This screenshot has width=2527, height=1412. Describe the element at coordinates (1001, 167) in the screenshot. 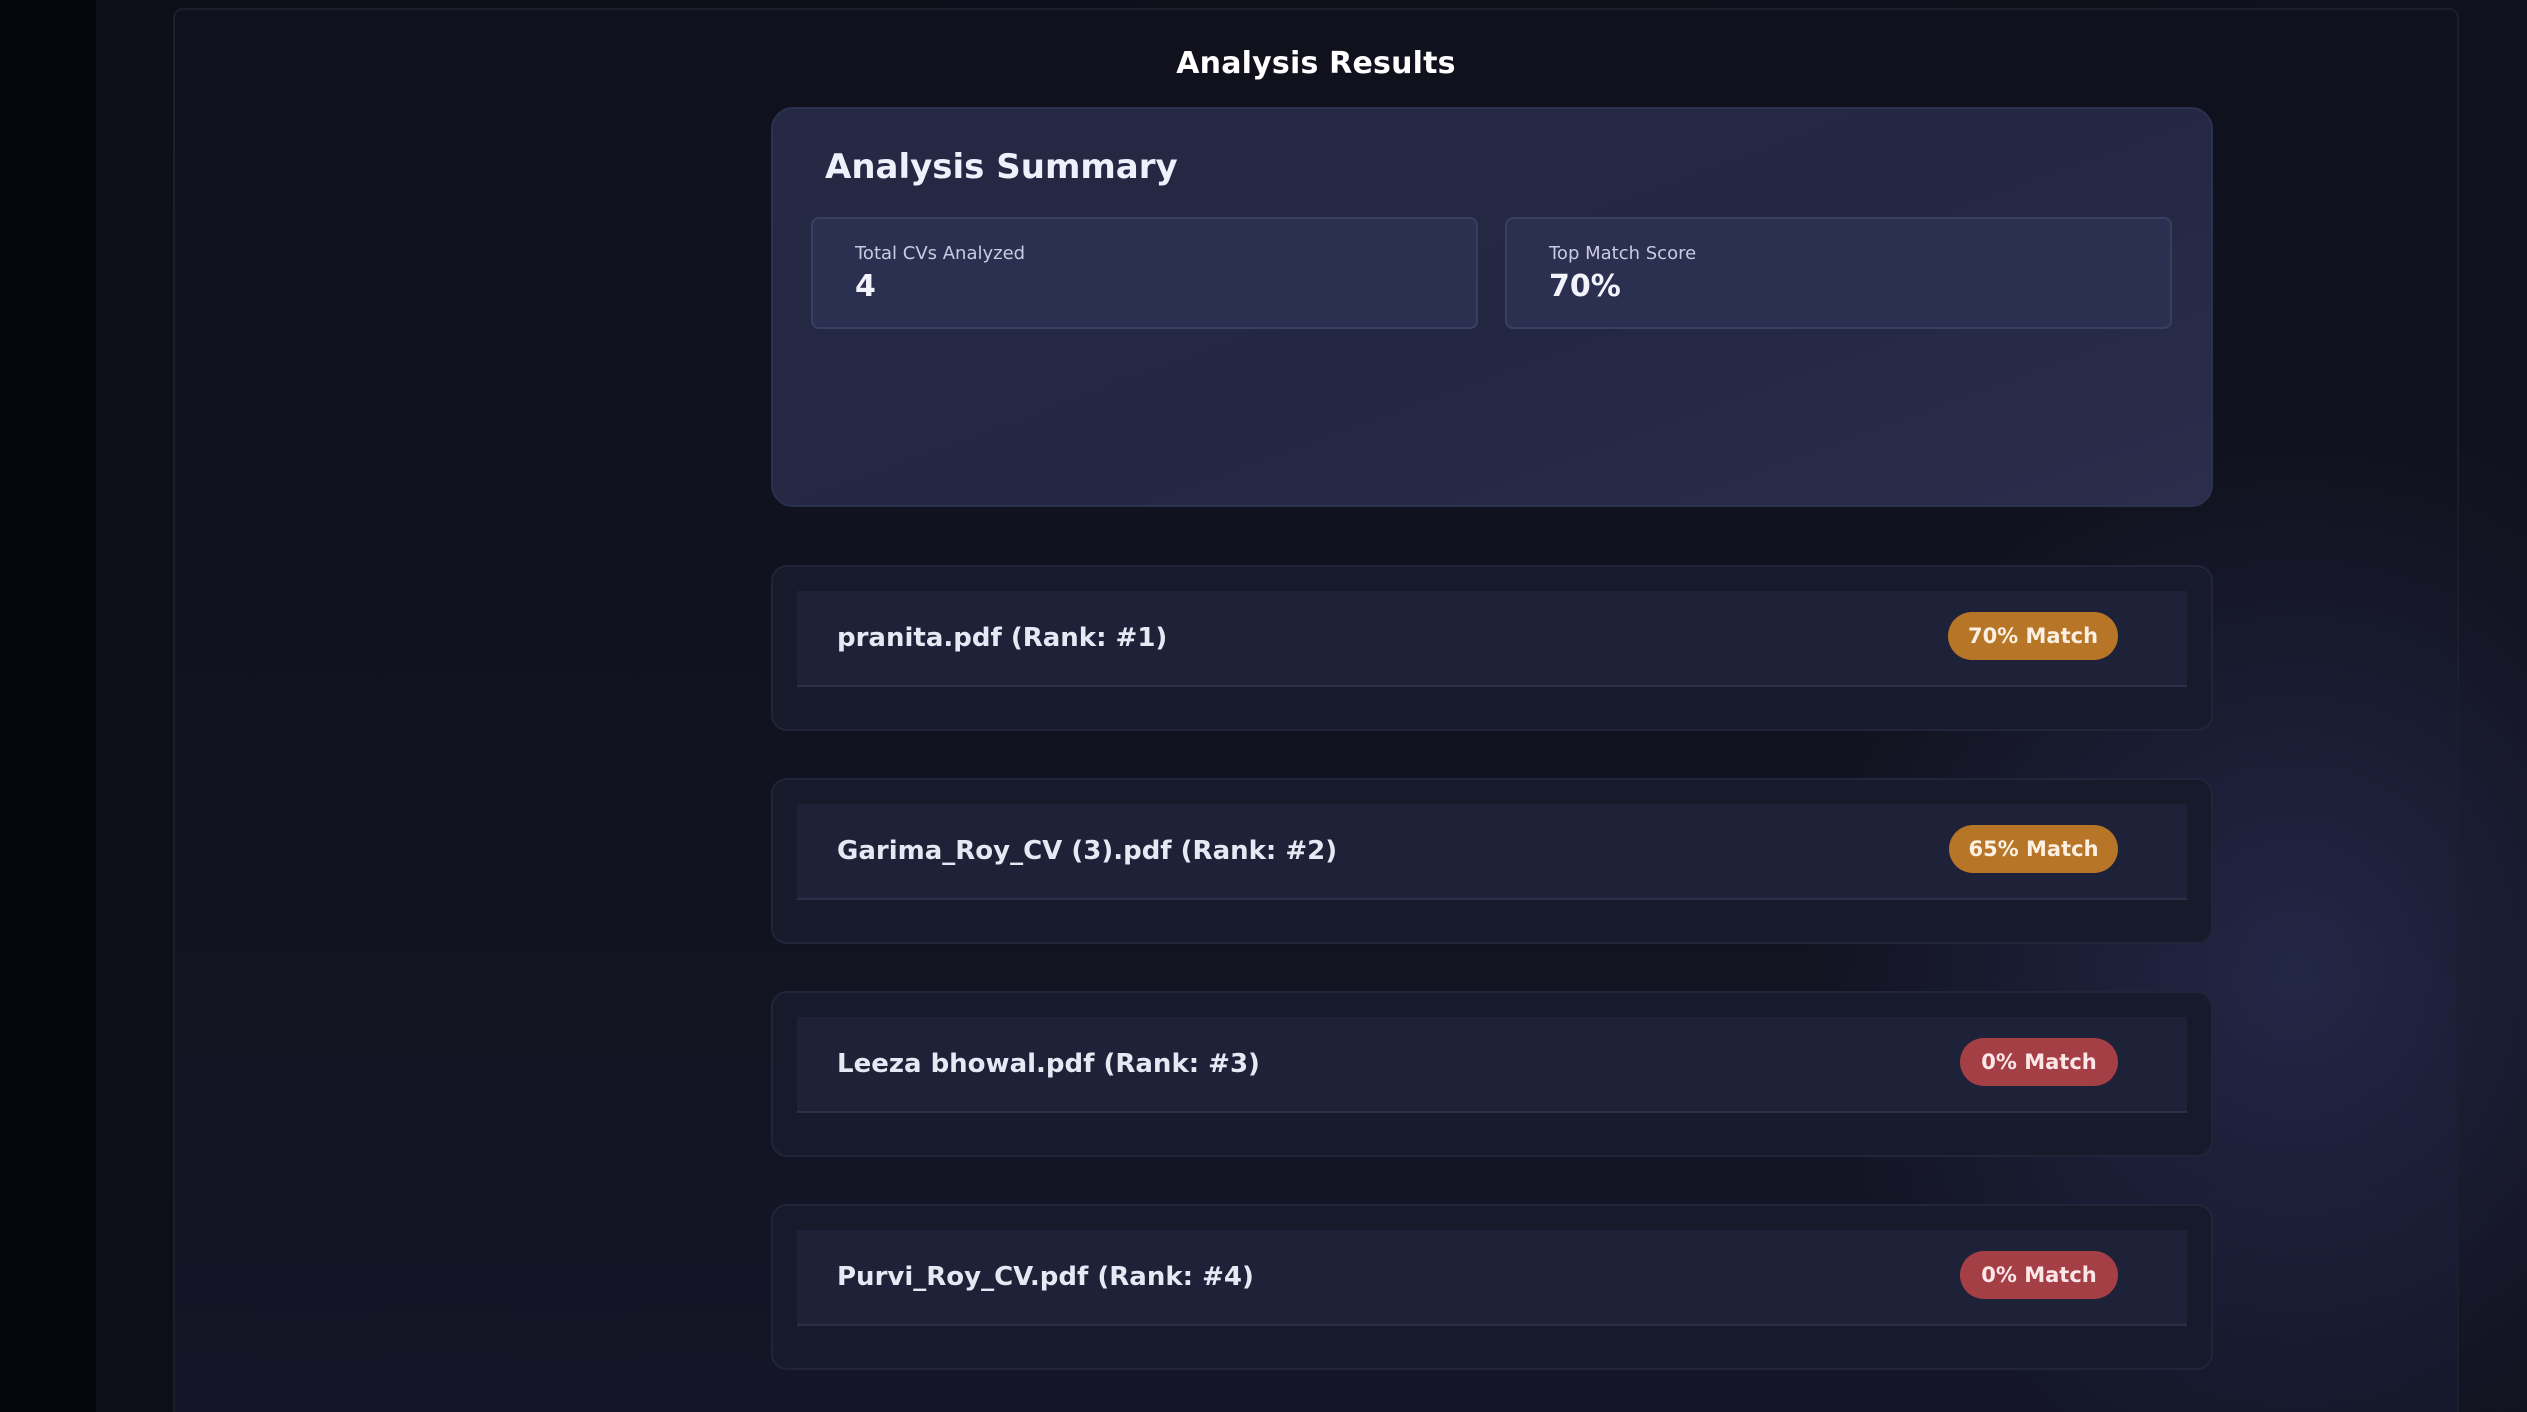

I see `summary-title: Analysis Summary` at that location.